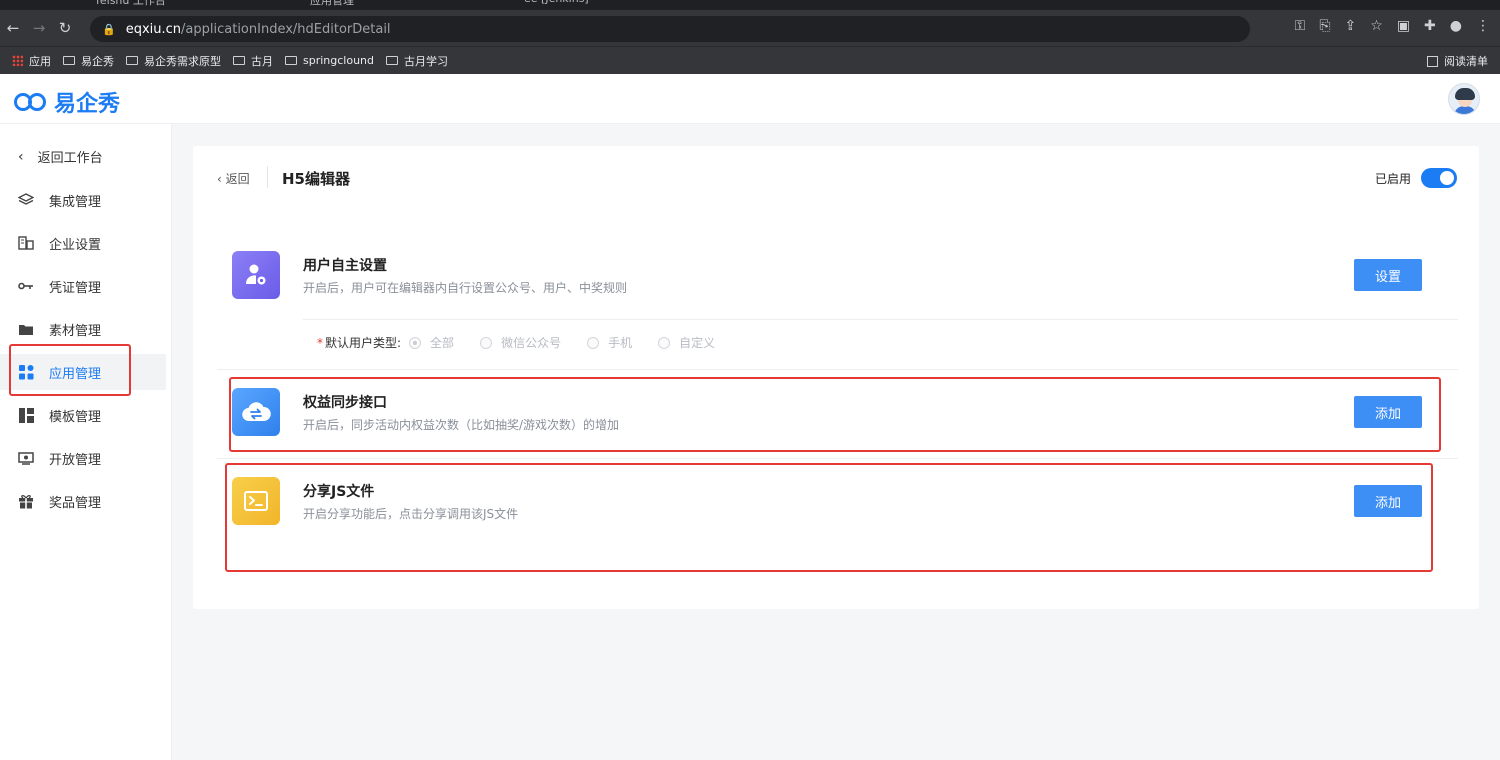  I want to click on bookmark-folder: 古月学习, so click(417, 61).